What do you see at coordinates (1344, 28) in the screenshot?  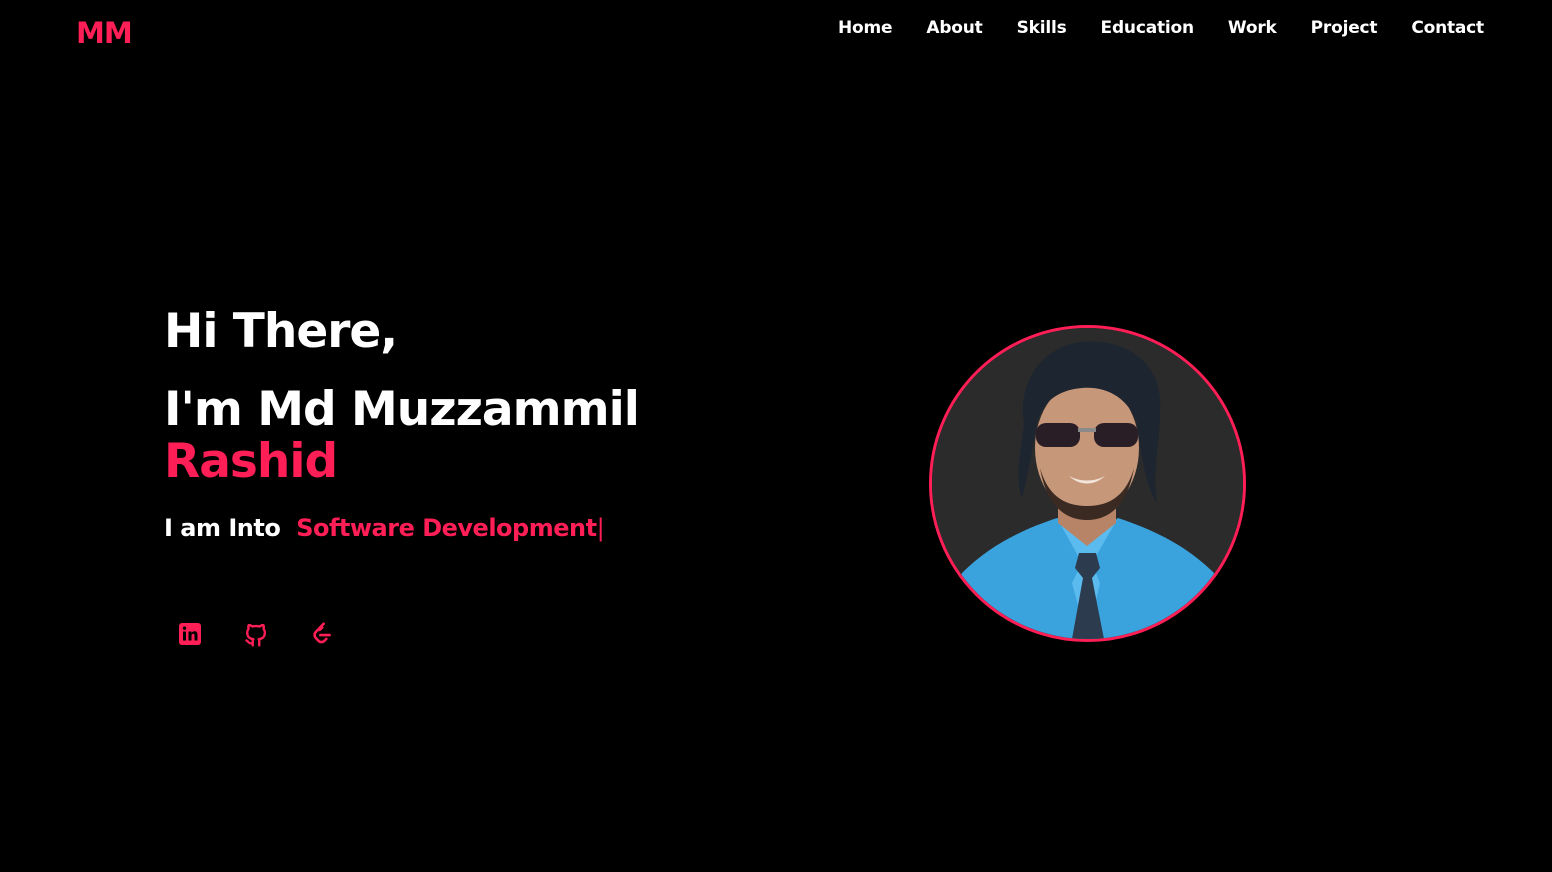 I see `nav-project: Project` at bounding box center [1344, 28].